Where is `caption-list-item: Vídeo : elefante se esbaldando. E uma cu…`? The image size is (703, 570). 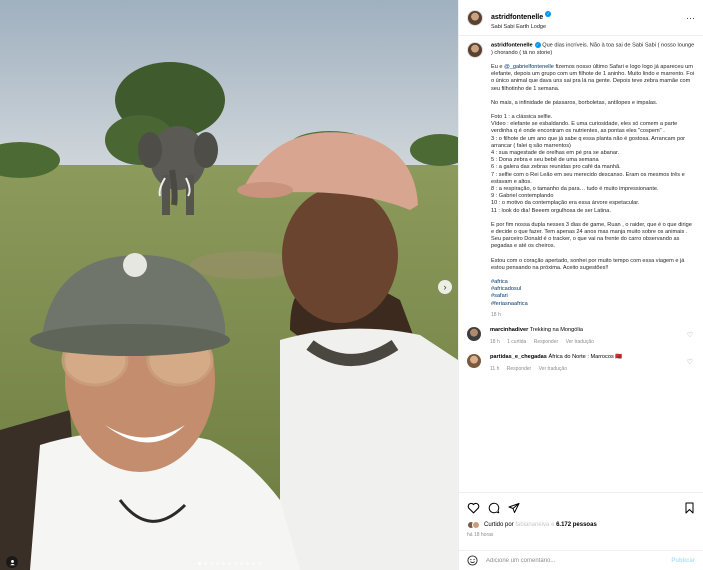 caption-list-item: Vídeo : elefante se esbaldando. E uma cu… is located at coordinates (584, 128).